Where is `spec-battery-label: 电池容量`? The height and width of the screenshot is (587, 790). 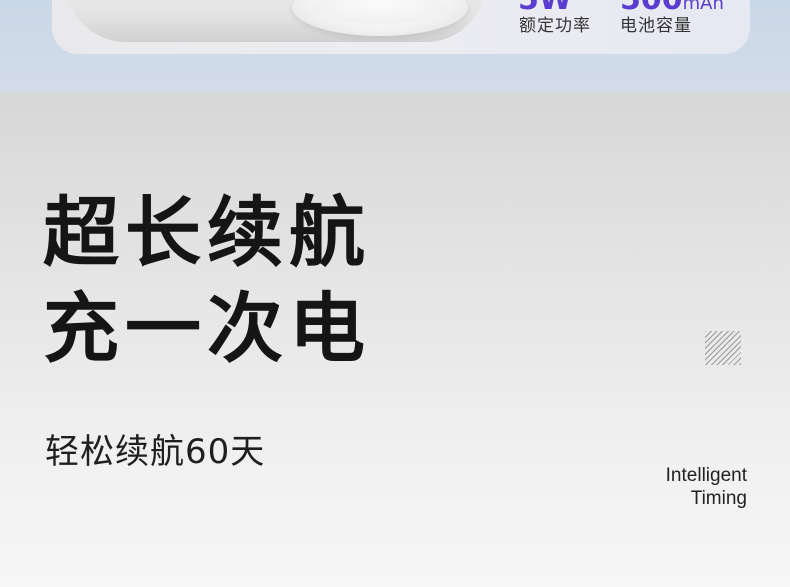
spec-battery-label: 电池容量 is located at coordinates (656, 26).